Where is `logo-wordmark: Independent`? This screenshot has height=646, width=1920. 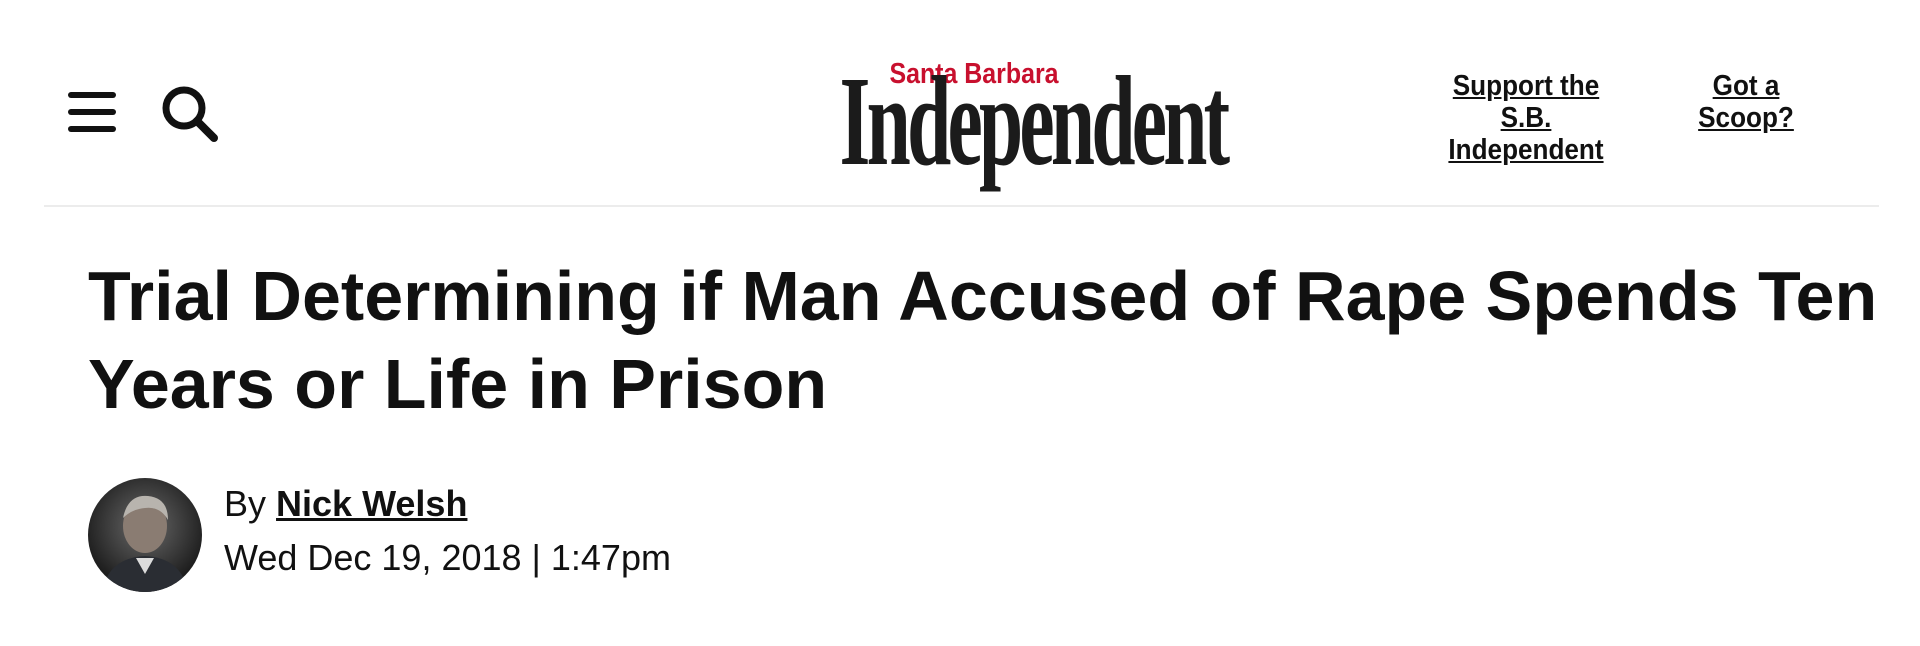 logo-wordmark: Independent is located at coordinates (1035, 121).